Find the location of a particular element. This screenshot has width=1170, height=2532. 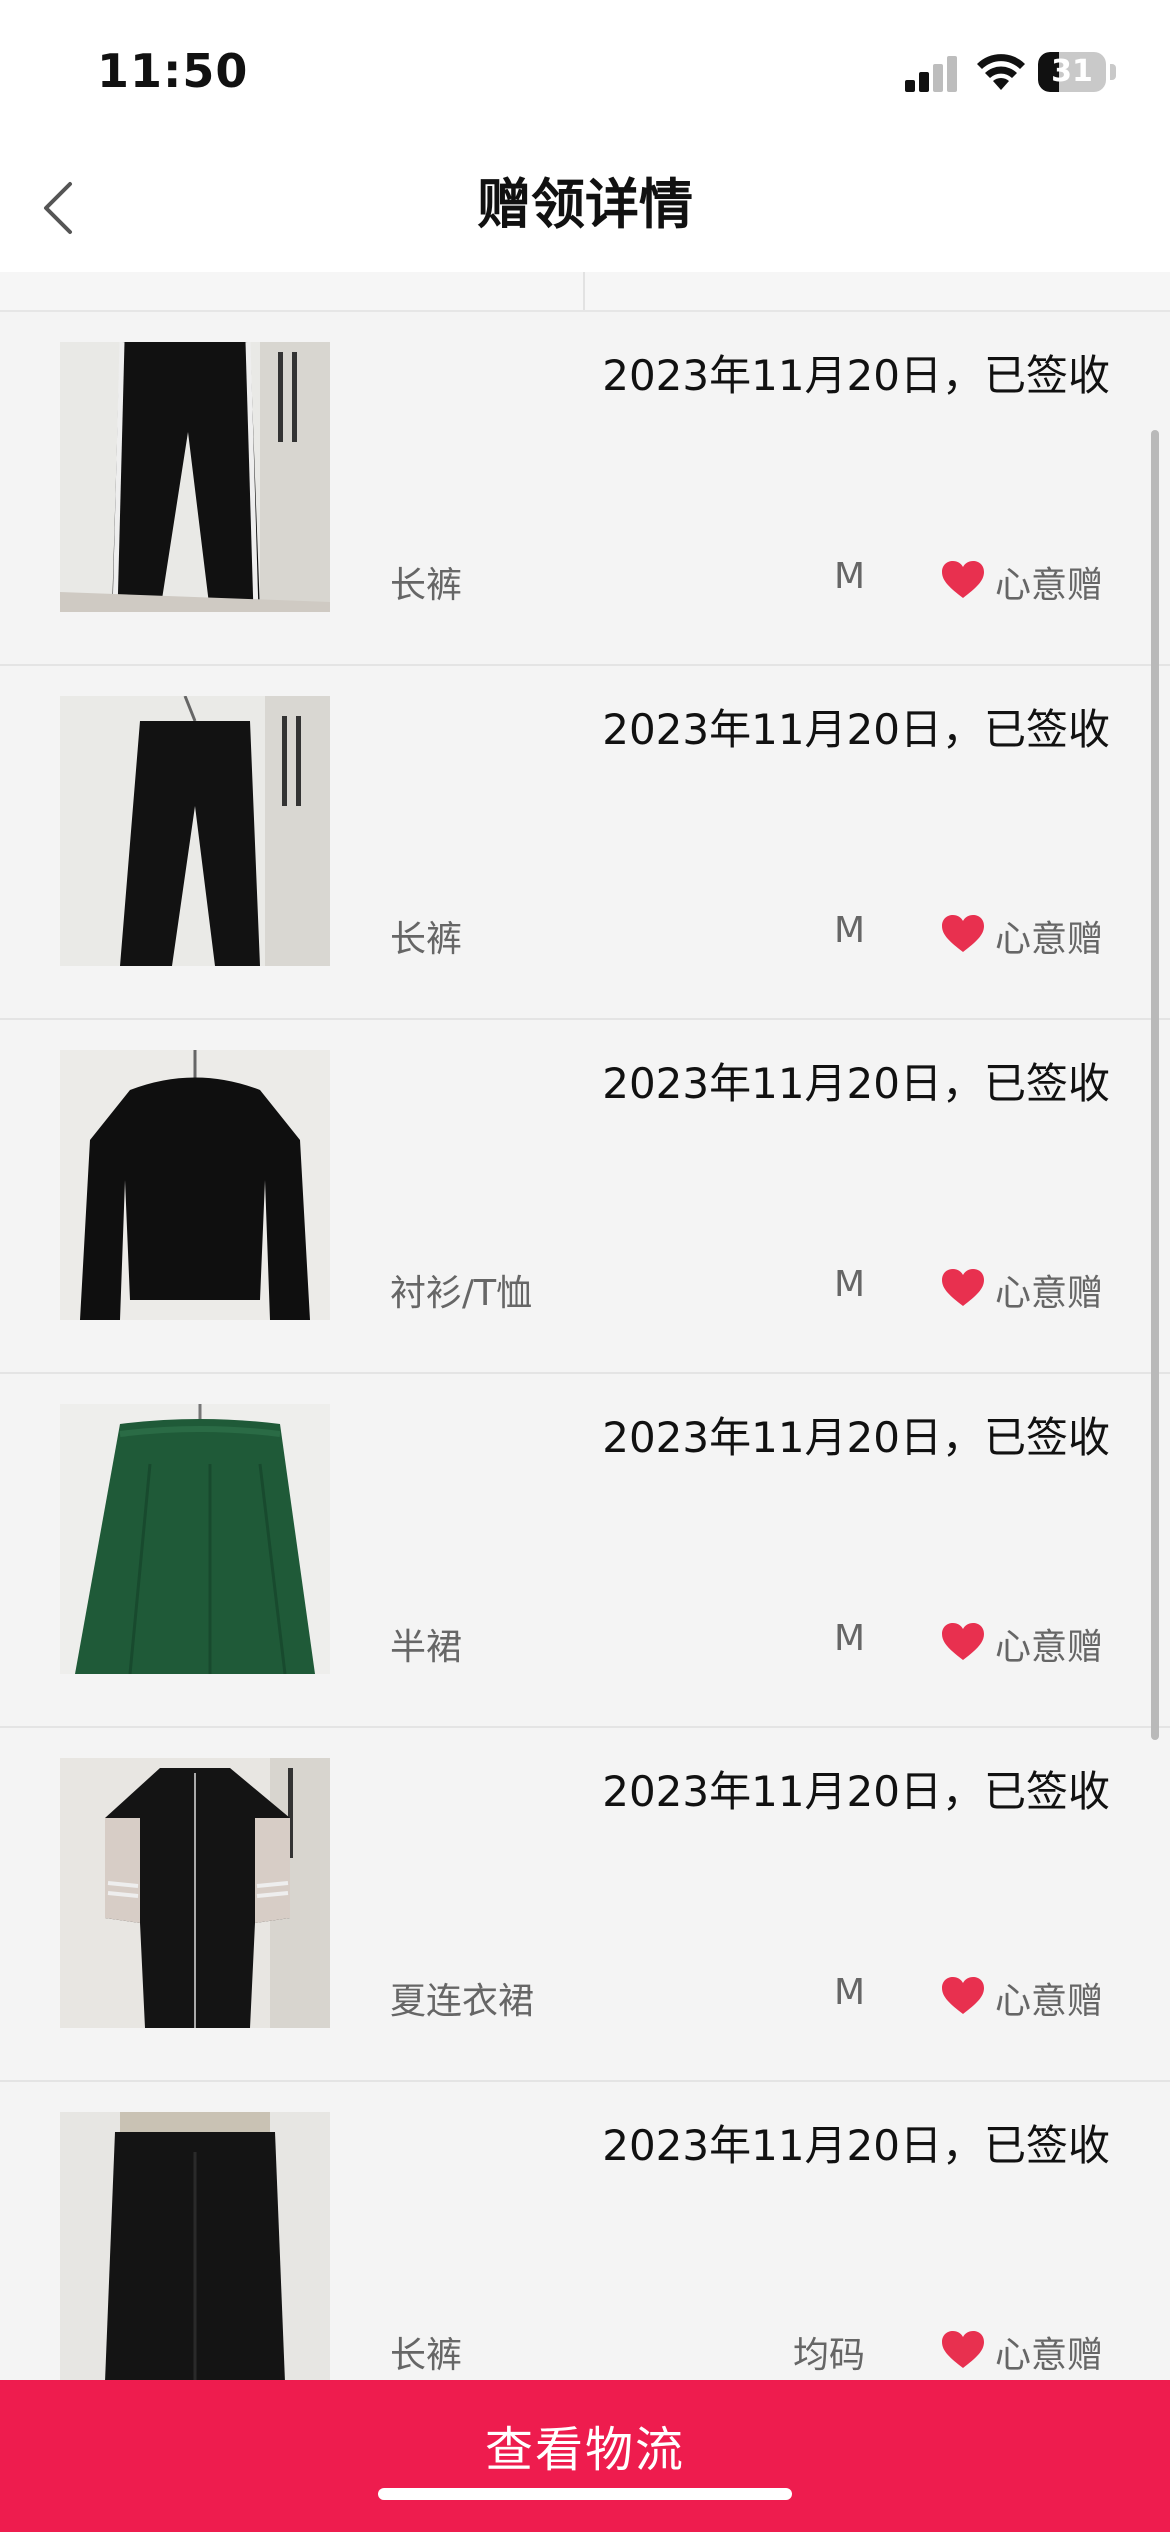

segment-divider is located at coordinates (584, 291).